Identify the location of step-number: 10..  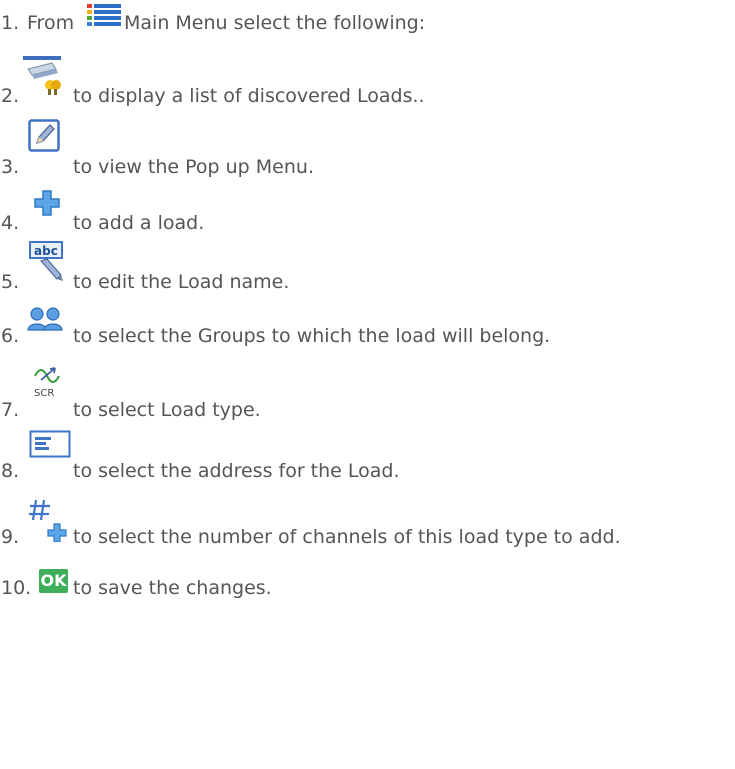
(16, 588).